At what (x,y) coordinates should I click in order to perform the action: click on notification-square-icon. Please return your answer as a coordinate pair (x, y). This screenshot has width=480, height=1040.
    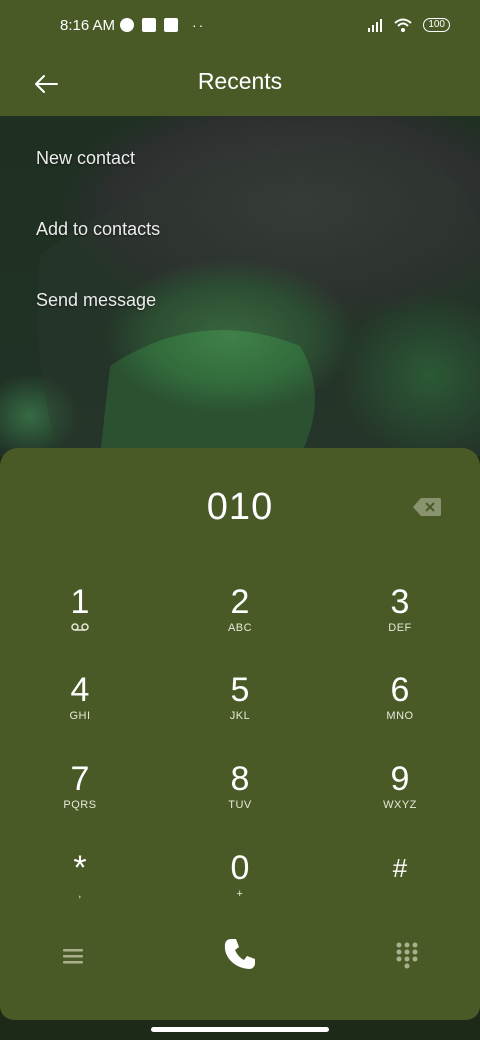
    Looking at the image, I should click on (149, 25).